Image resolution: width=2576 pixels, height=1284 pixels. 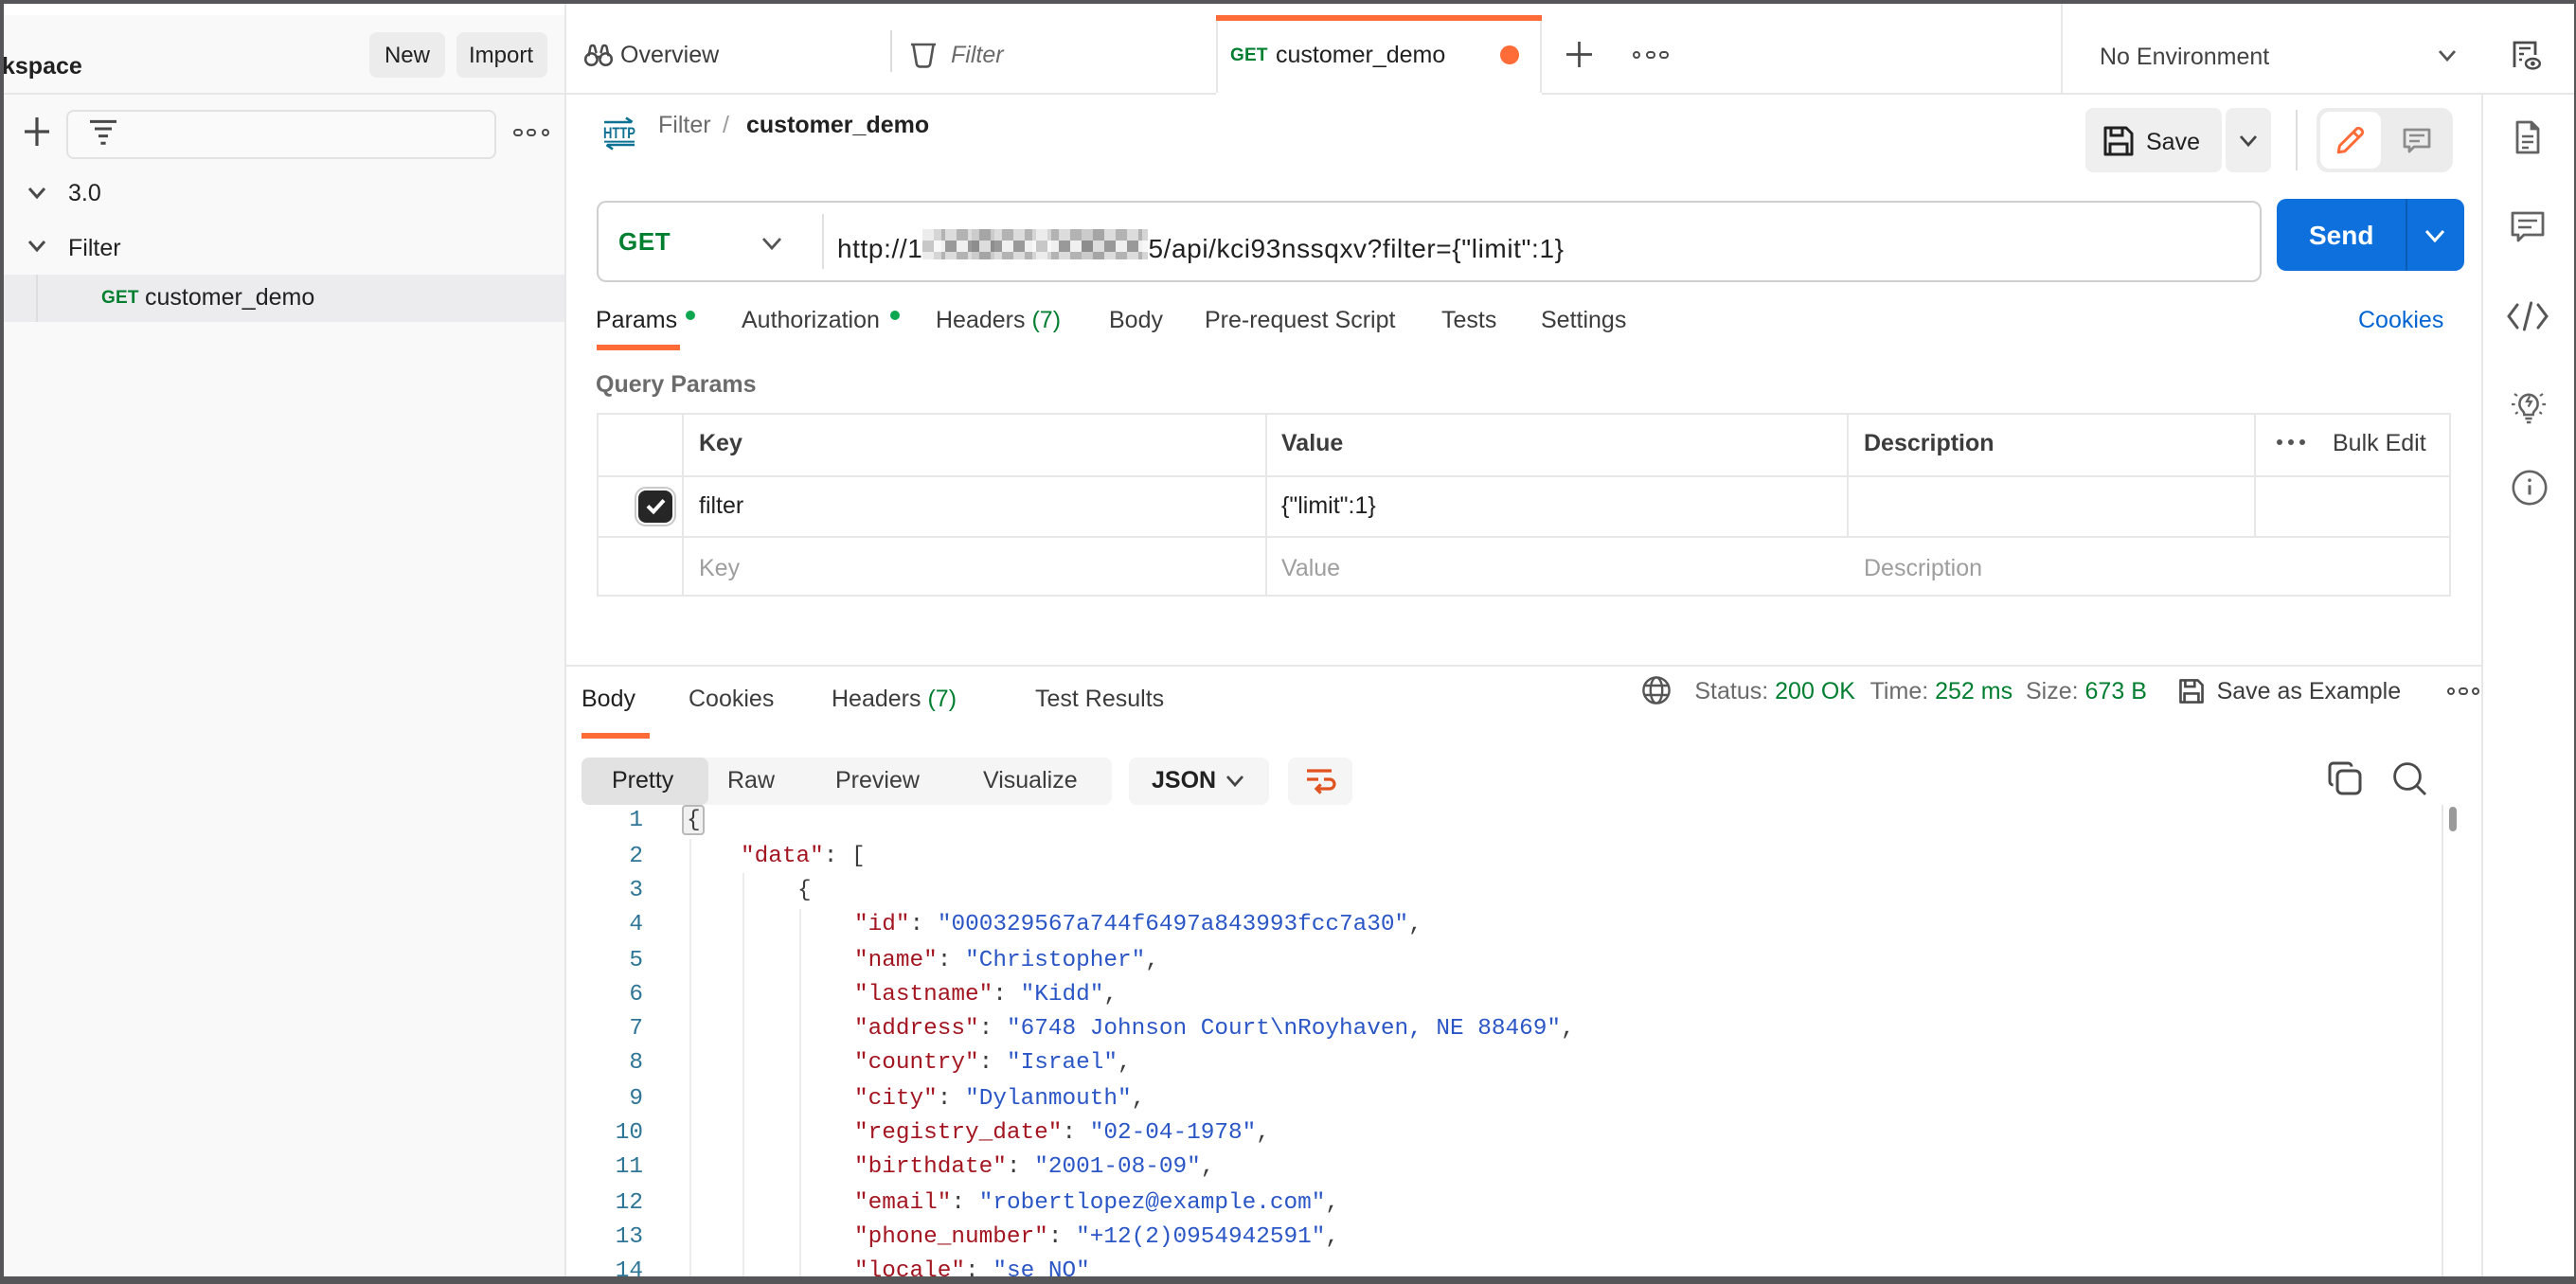 I want to click on svg-text: HTTP, so click(x=619, y=134).